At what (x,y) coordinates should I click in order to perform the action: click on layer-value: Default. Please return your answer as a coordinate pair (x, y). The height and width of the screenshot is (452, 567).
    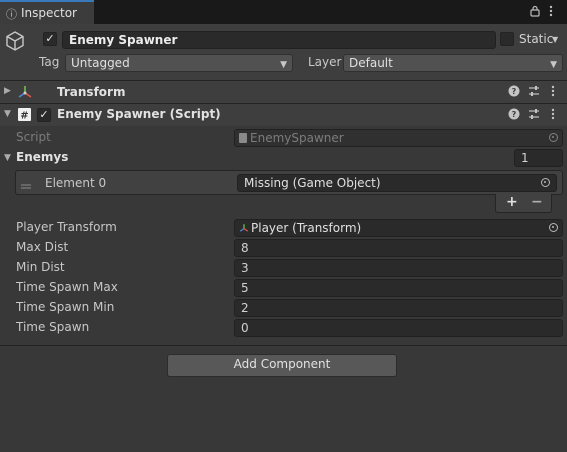
    Looking at the image, I should click on (371, 63).